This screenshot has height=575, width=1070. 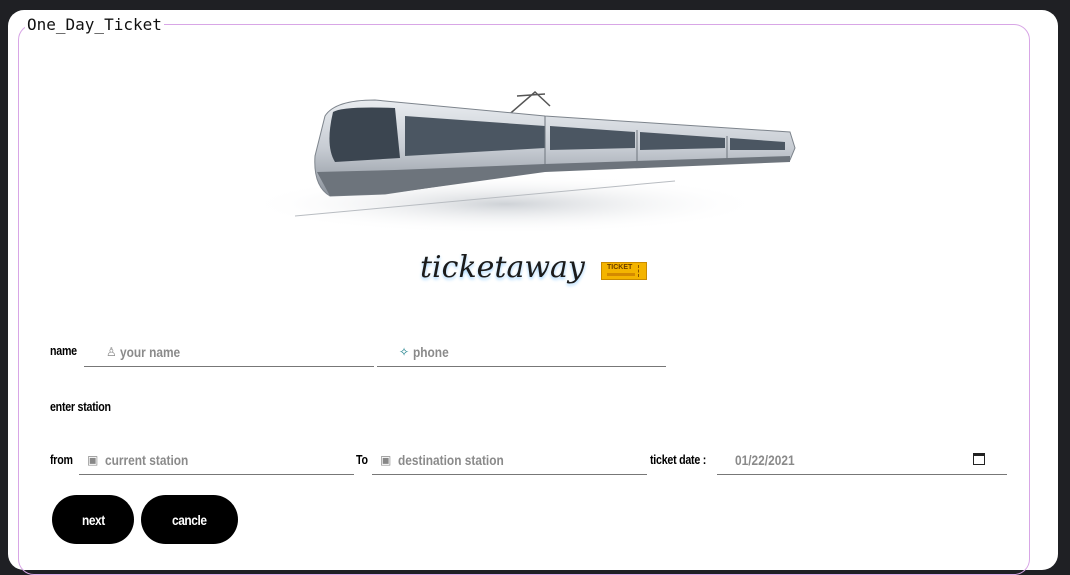 What do you see at coordinates (94, 24) in the screenshot?
I see `fieldset-legend: One_Day_Ticket` at bounding box center [94, 24].